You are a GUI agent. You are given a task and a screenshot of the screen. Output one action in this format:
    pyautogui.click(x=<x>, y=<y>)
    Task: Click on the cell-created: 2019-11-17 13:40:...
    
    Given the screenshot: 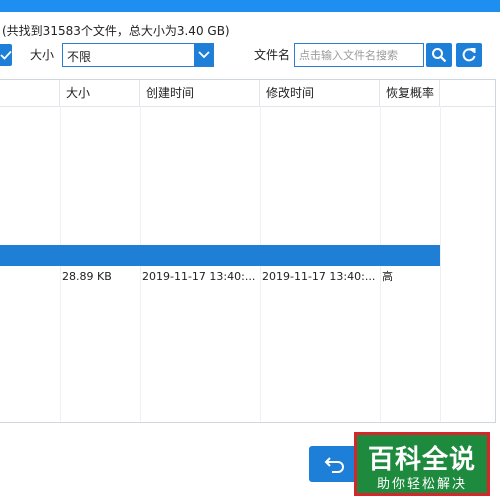 What is the action you would take?
    pyautogui.click(x=199, y=276)
    